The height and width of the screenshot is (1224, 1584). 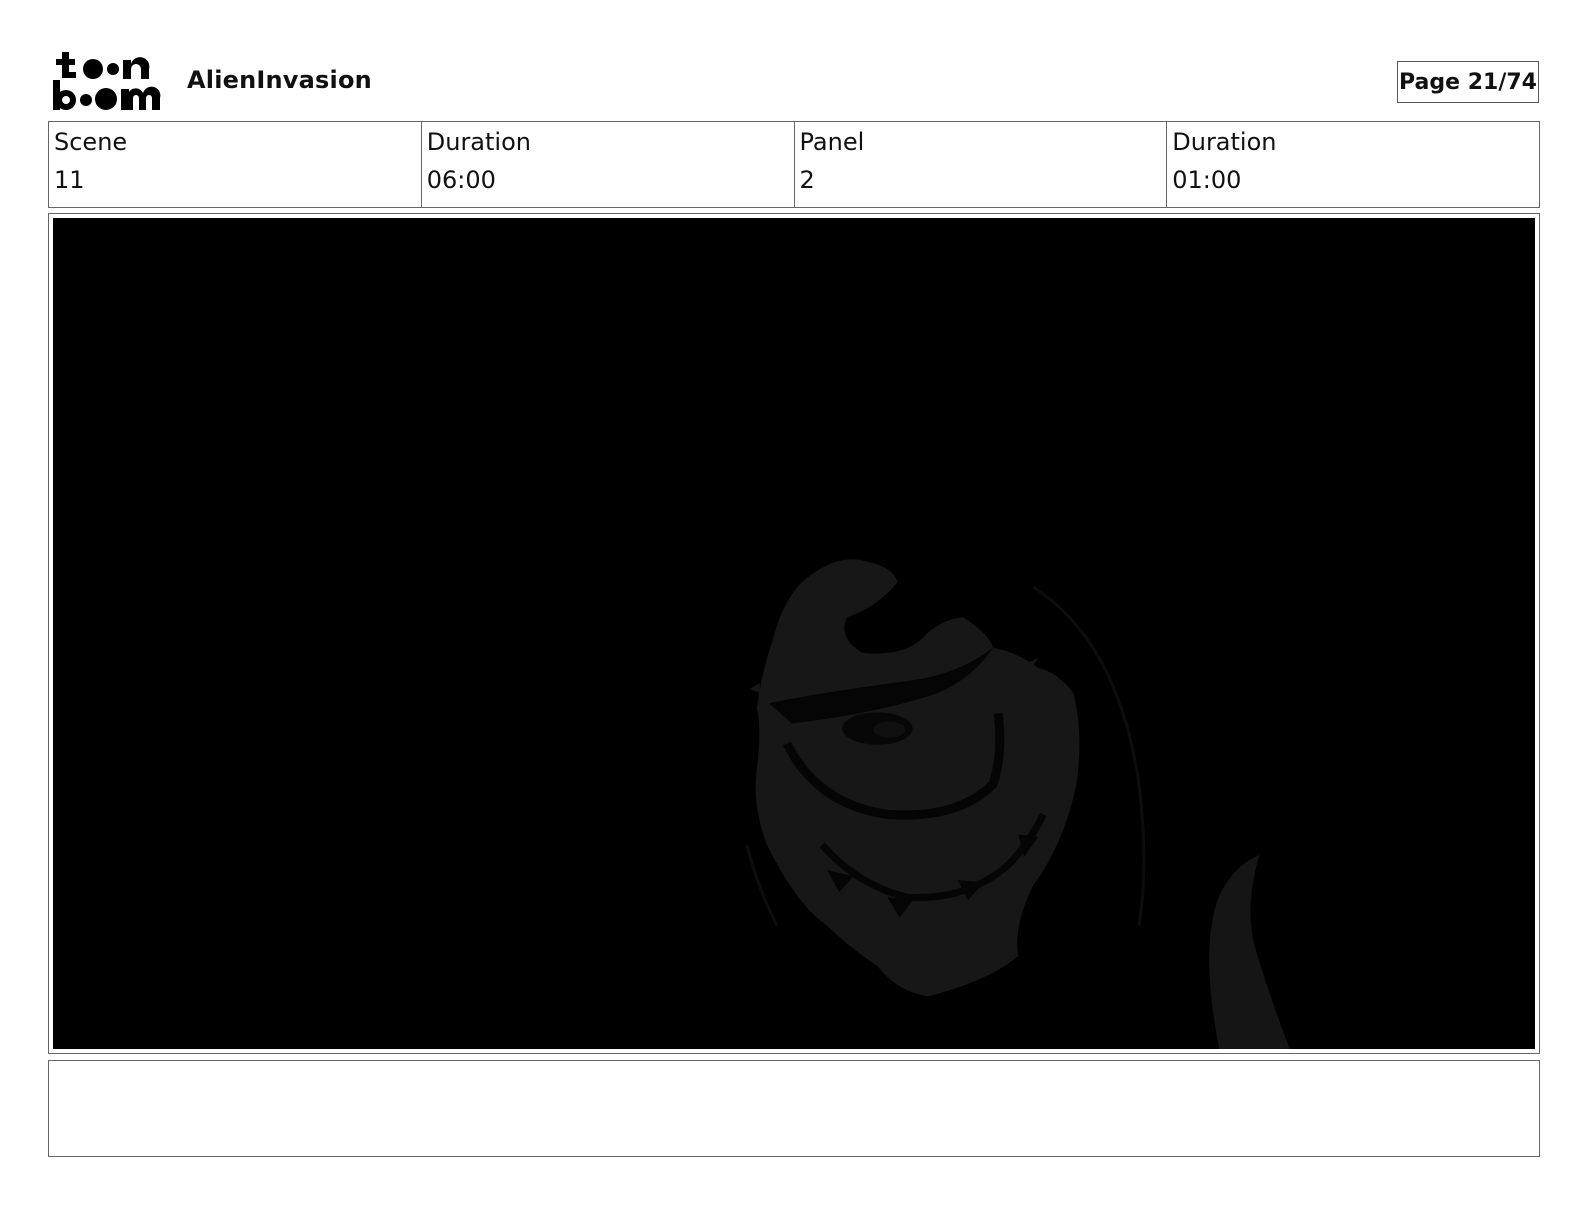 I want to click on panel-cell: Panel 2, so click(x=981, y=164).